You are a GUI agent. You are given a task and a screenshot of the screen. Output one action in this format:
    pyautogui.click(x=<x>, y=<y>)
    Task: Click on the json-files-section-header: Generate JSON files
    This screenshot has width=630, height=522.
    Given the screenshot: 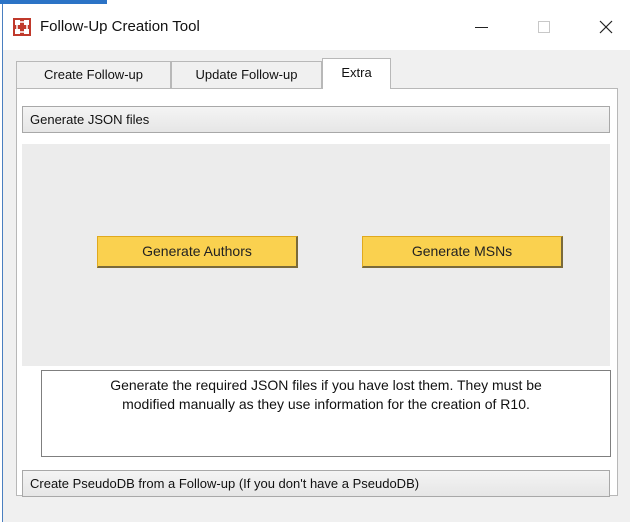 What is the action you would take?
    pyautogui.click(x=316, y=119)
    